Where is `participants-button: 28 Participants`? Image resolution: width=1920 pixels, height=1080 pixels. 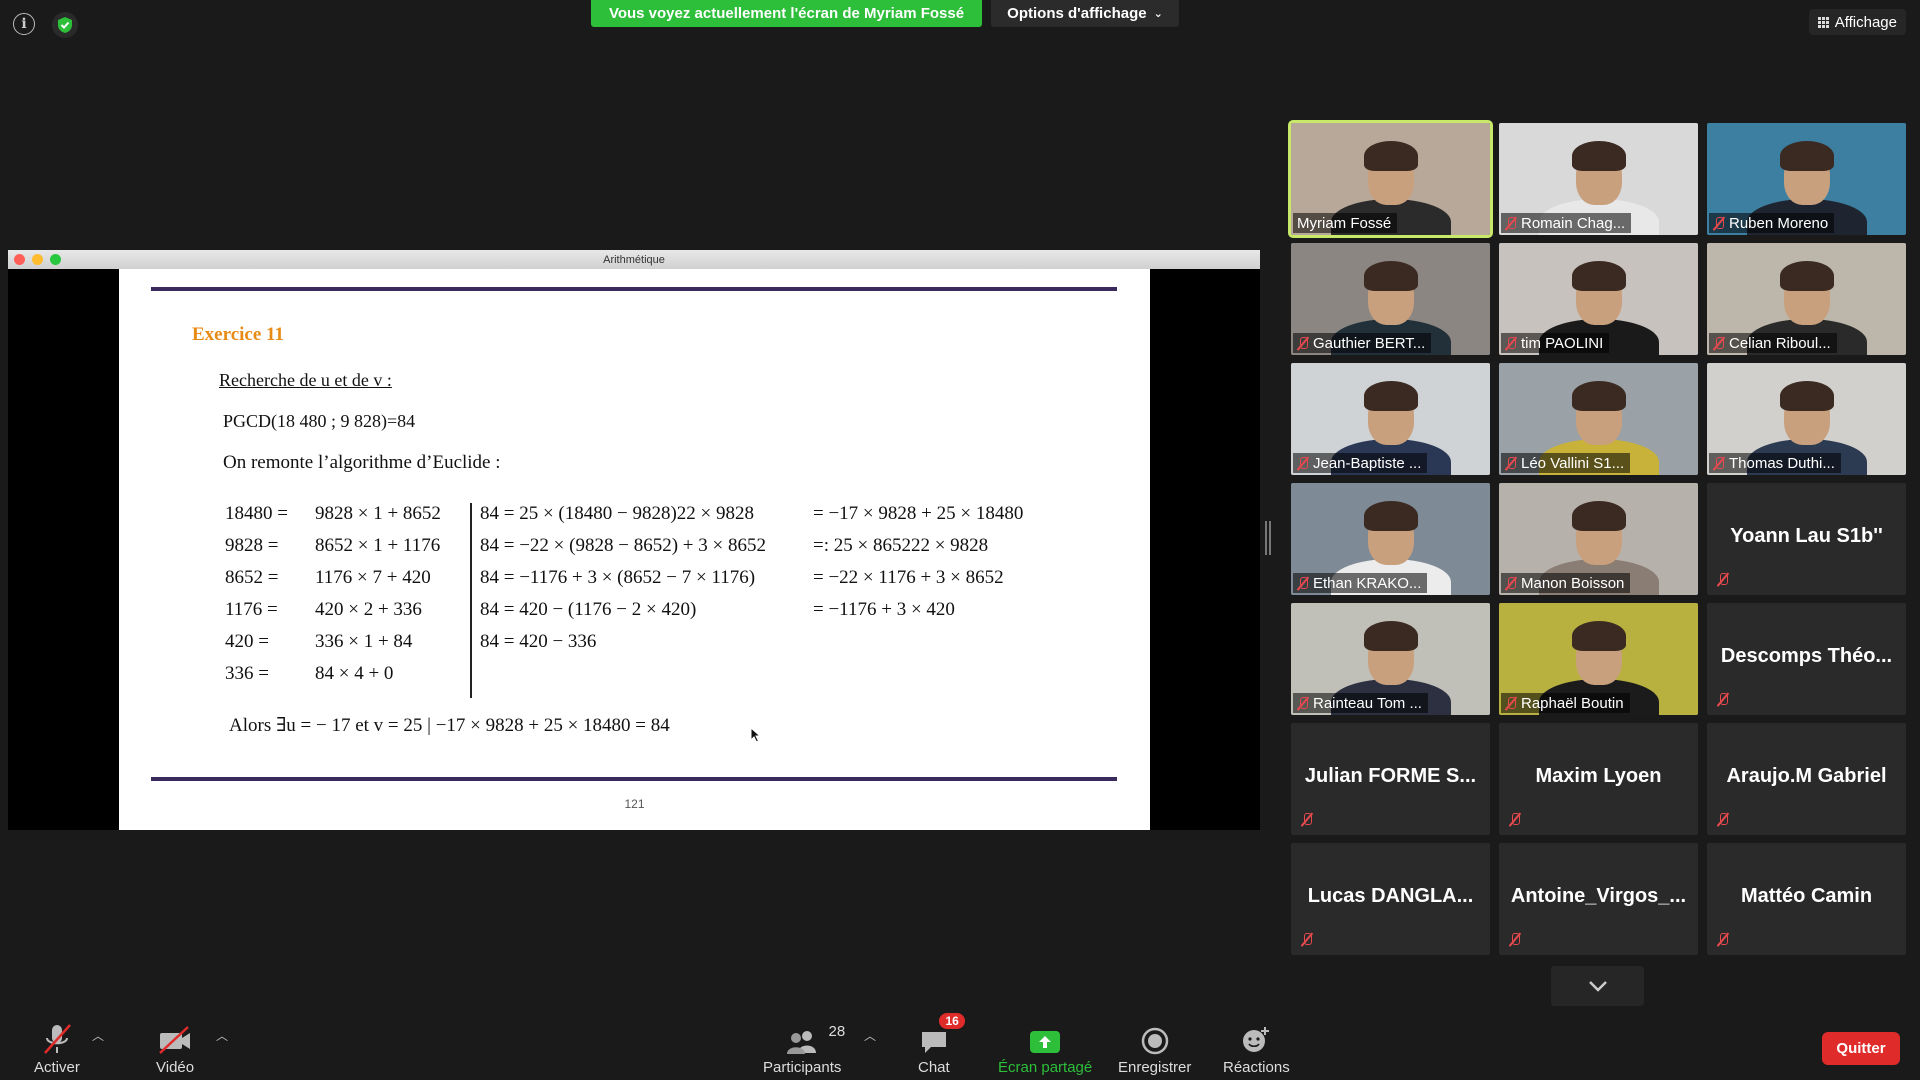 participants-button: 28 Participants is located at coordinates (804, 1048).